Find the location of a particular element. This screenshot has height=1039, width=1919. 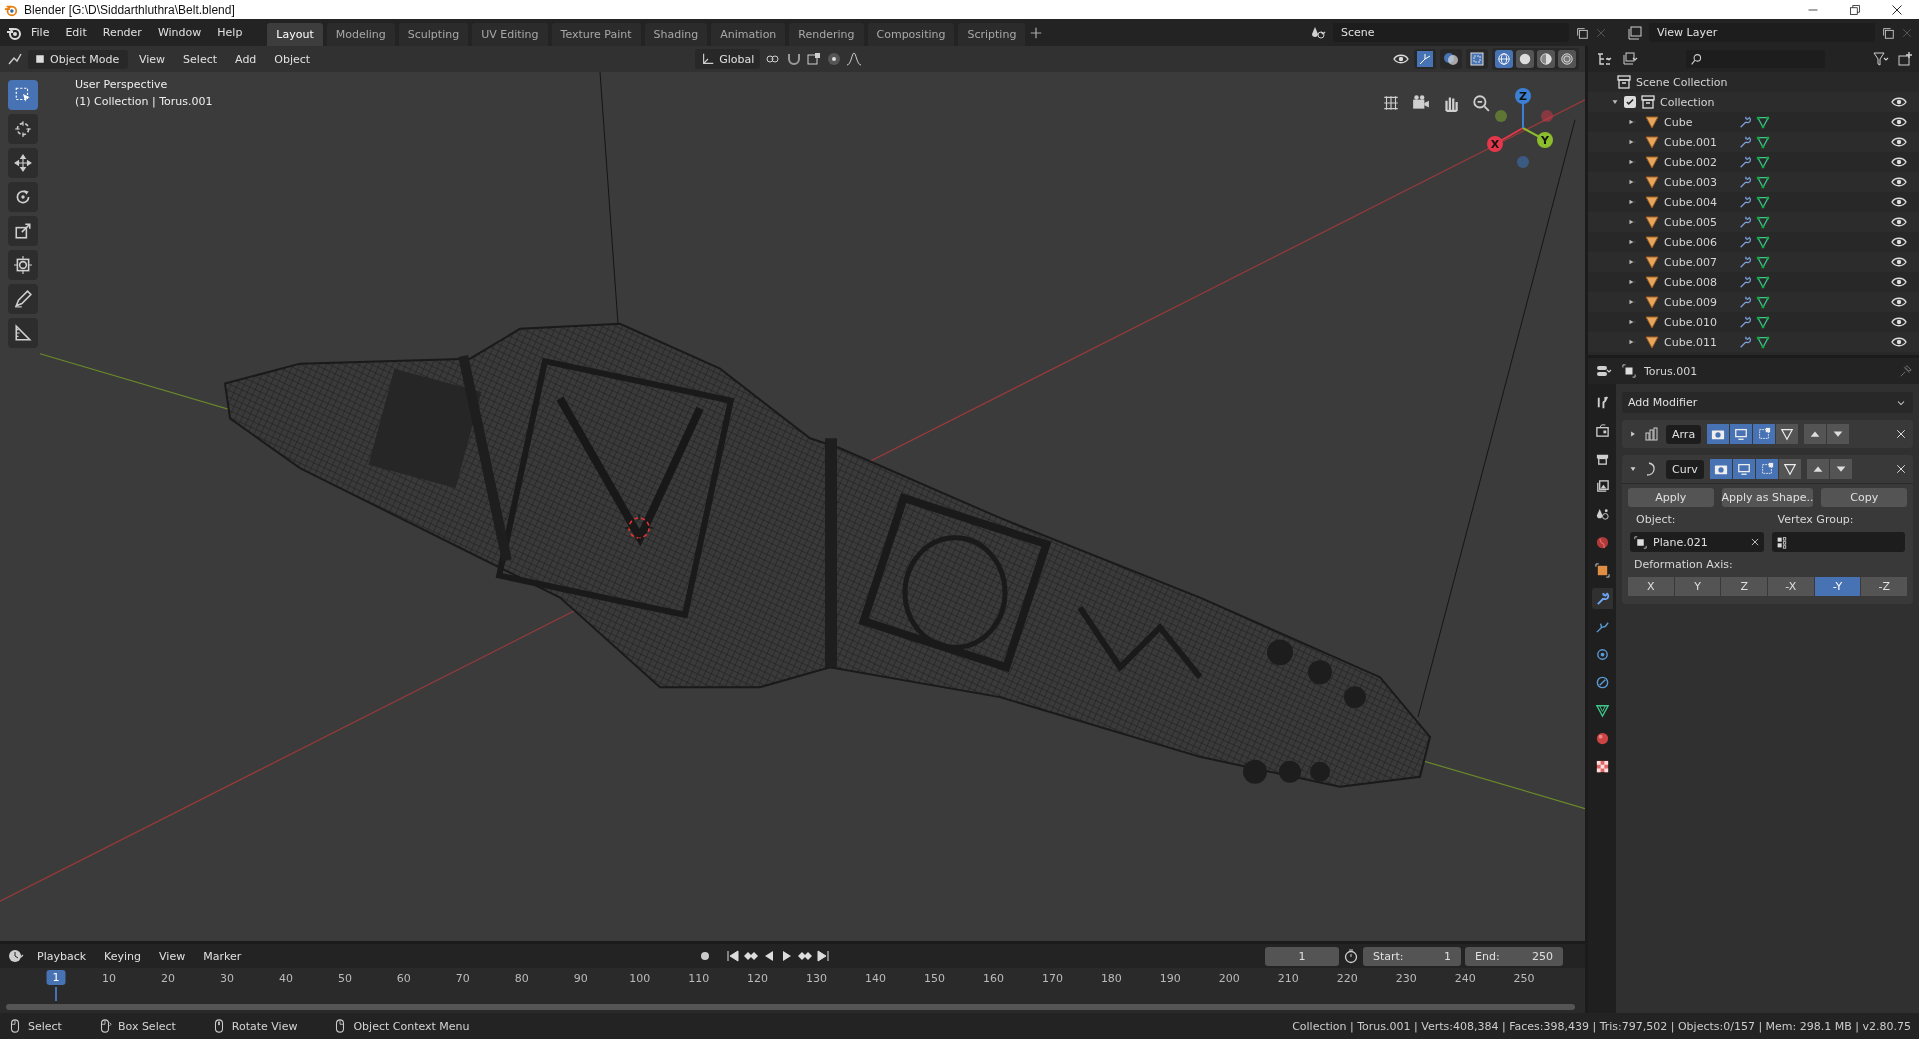

current-frame-field: 1 is located at coordinates (1302, 956).